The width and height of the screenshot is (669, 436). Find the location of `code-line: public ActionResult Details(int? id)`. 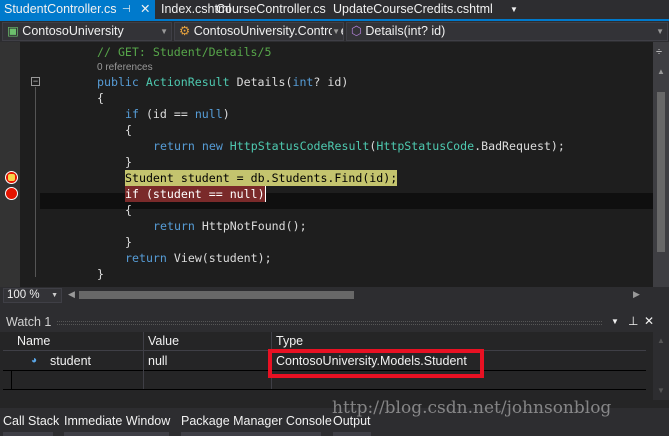

code-line: public ActionResult Details(int? id) is located at coordinates (222, 82).